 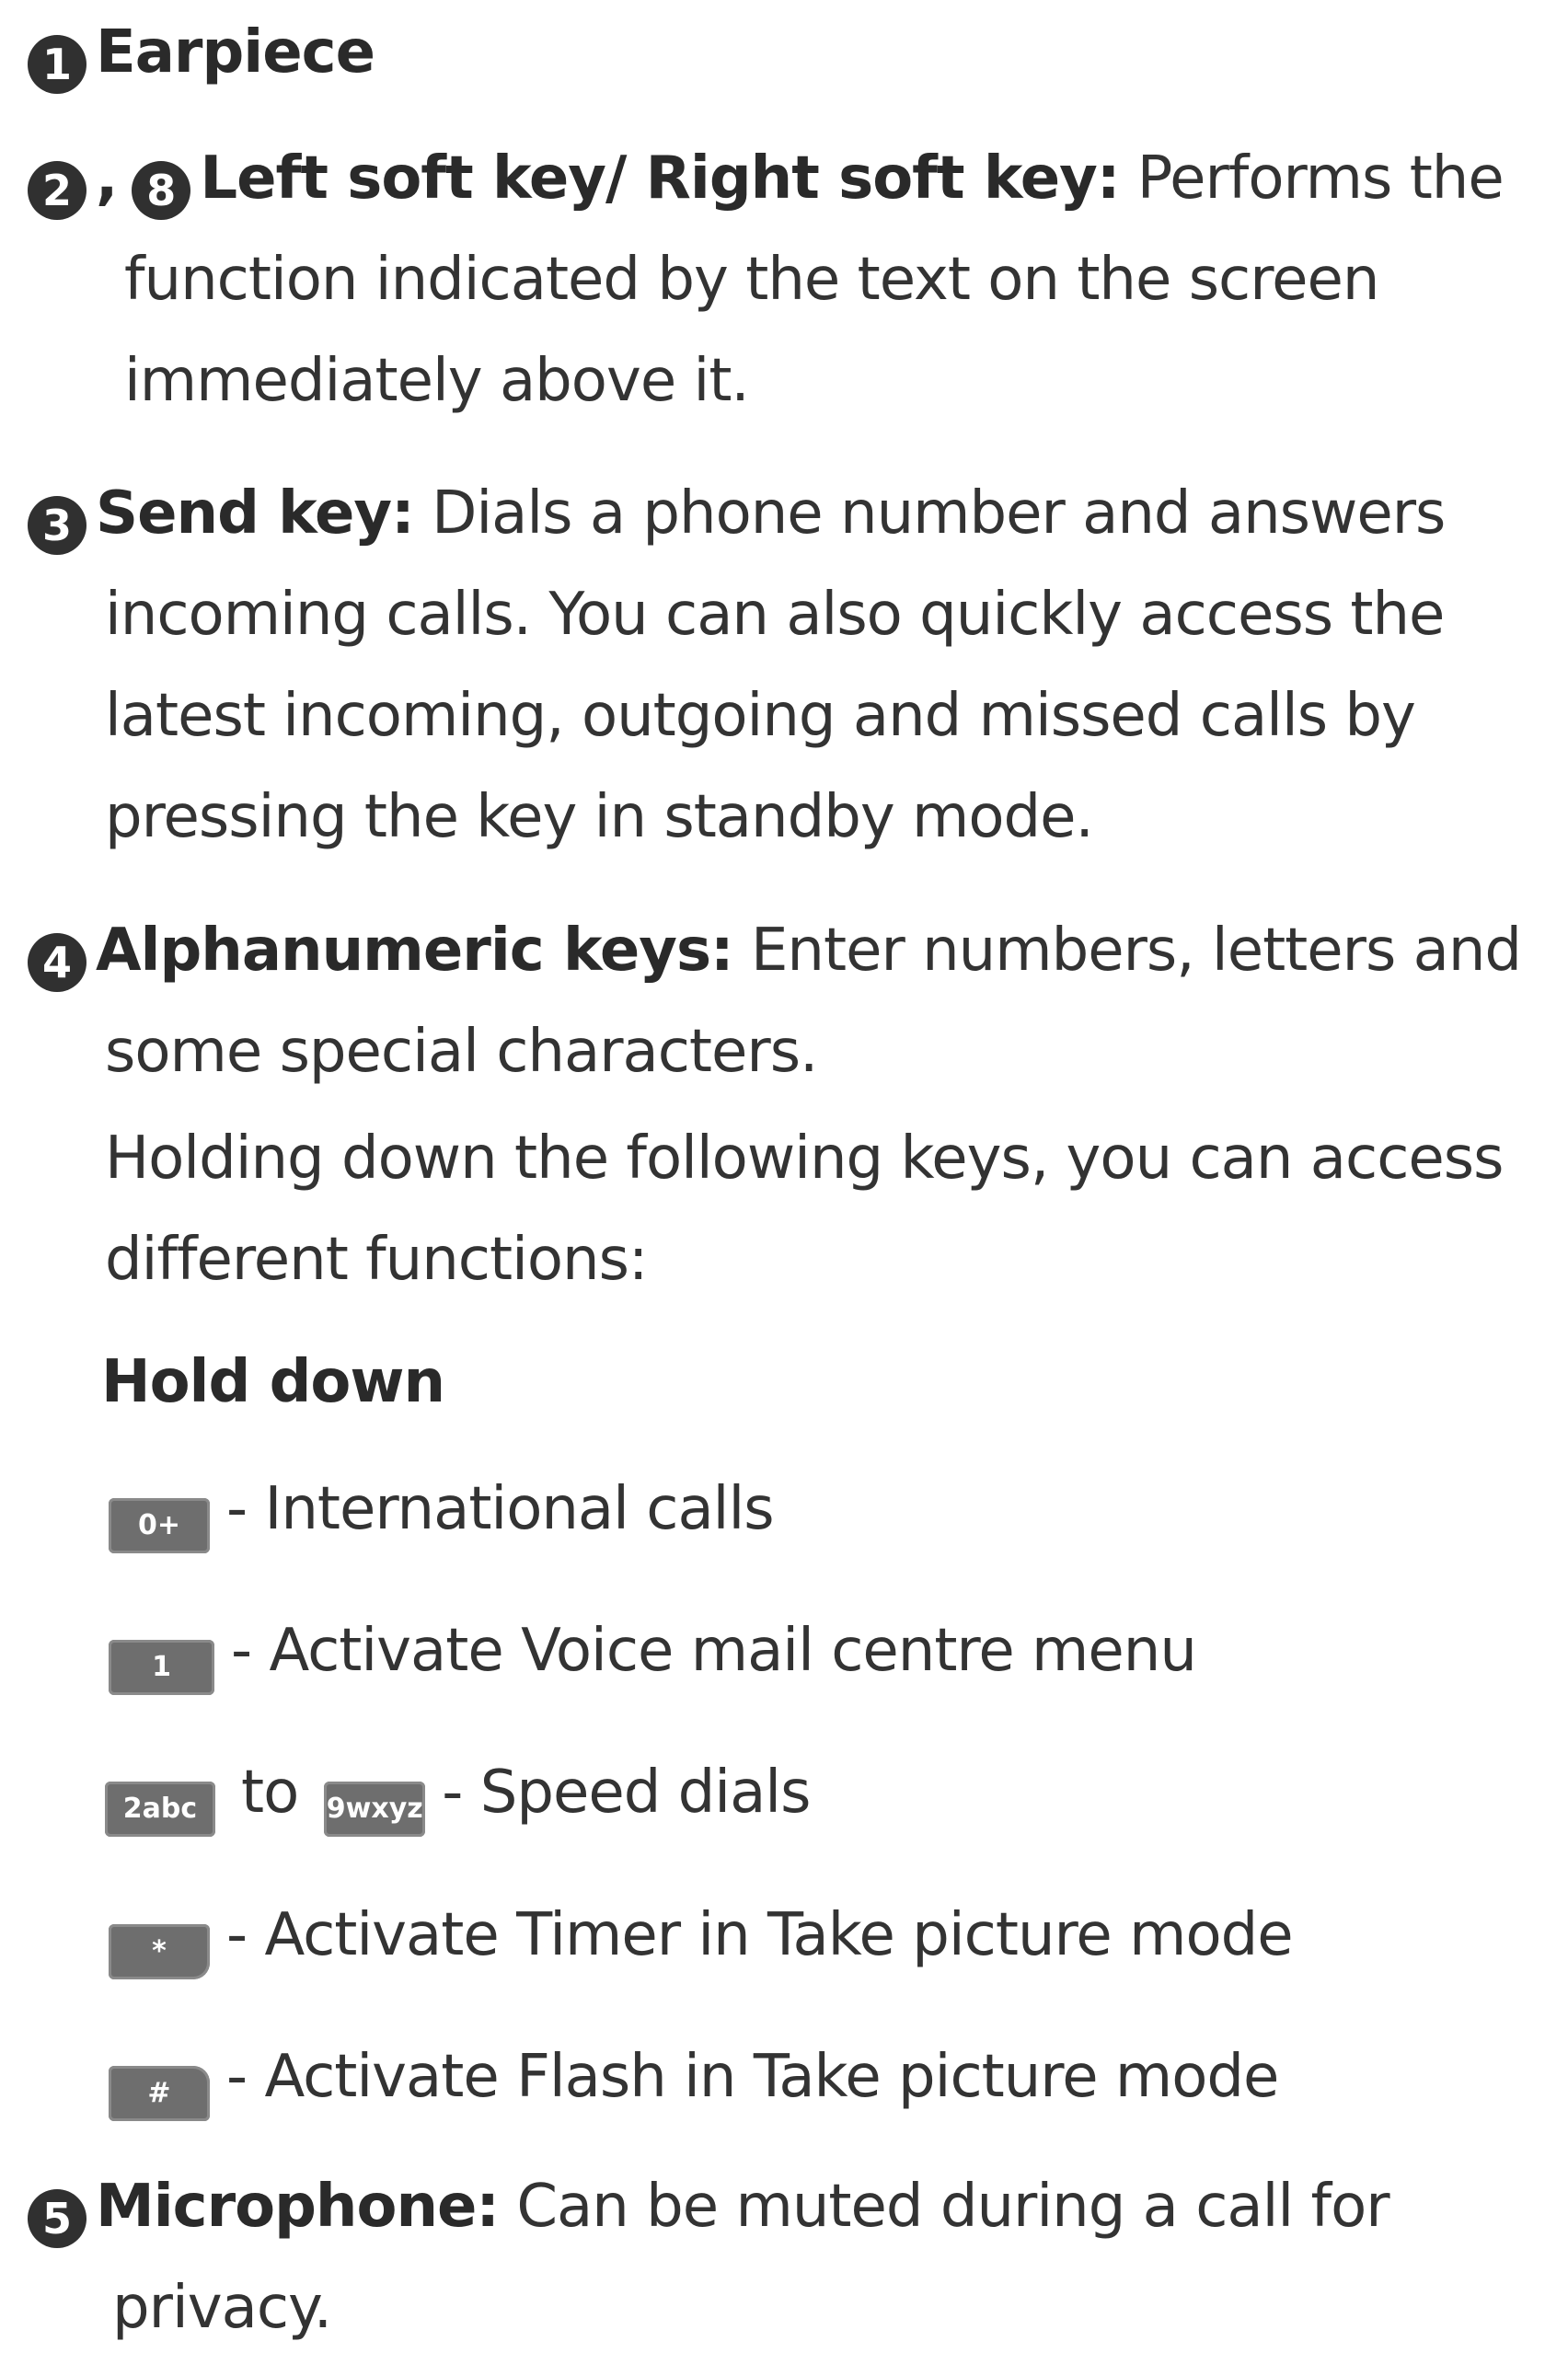 What do you see at coordinates (273, 1382) in the screenshot?
I see `hold-down-heading: Hold down` at bounding box center [273, 1382].